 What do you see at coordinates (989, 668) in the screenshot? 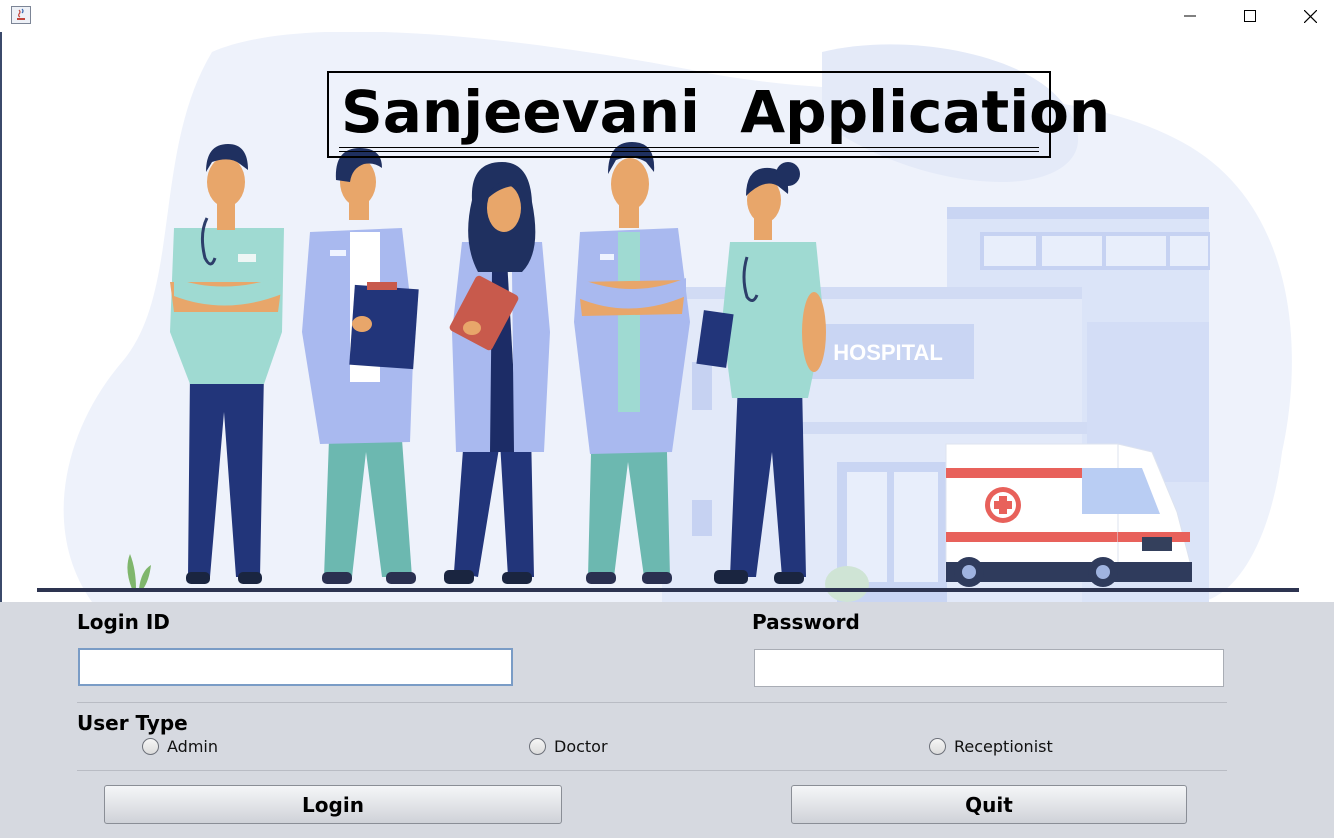
I see `password-input` at bounding box center [989, 668].